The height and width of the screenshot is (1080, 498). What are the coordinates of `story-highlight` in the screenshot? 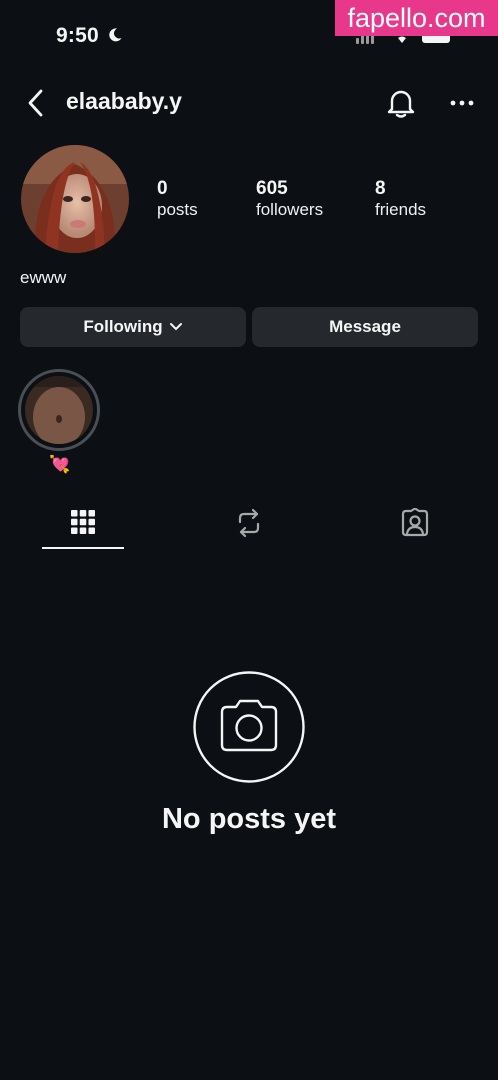 It's located at (59, 410).